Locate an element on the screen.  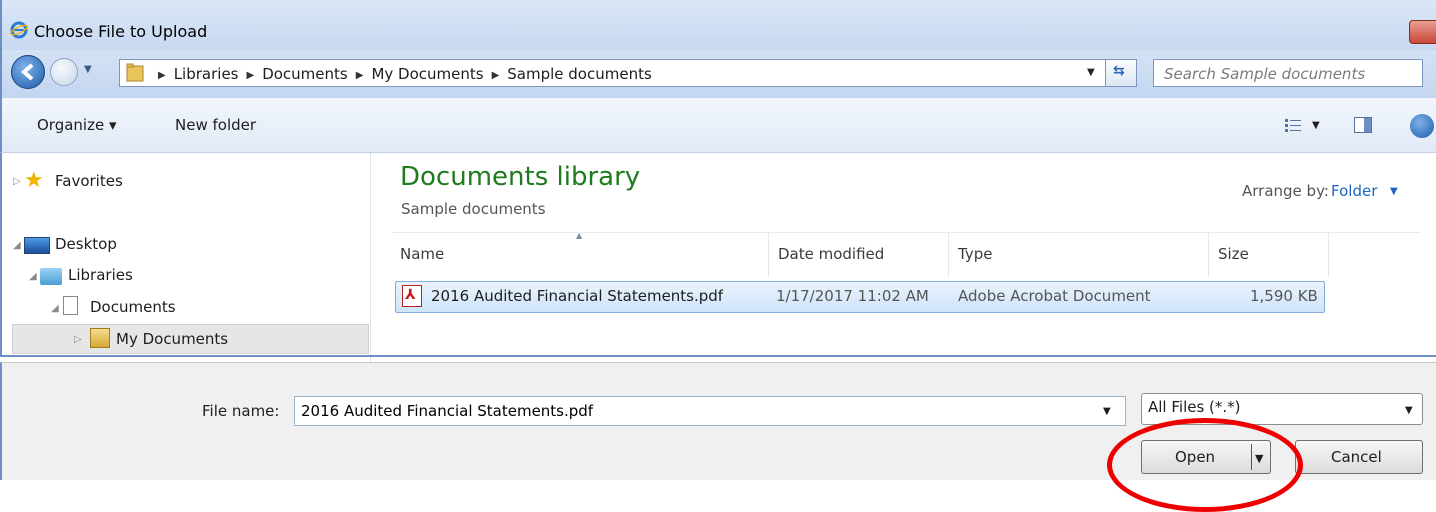
breadcrumb-item: Documents is located at coordinates (305, 74).